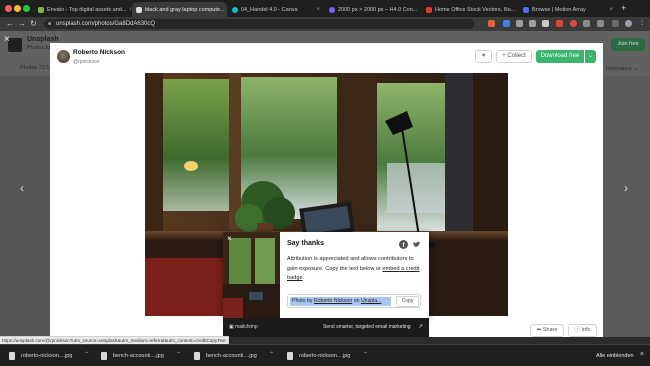 The height and width of the screenshot is (366, 650). I want to click on modal-close-icon: ×, so click(7, 39).